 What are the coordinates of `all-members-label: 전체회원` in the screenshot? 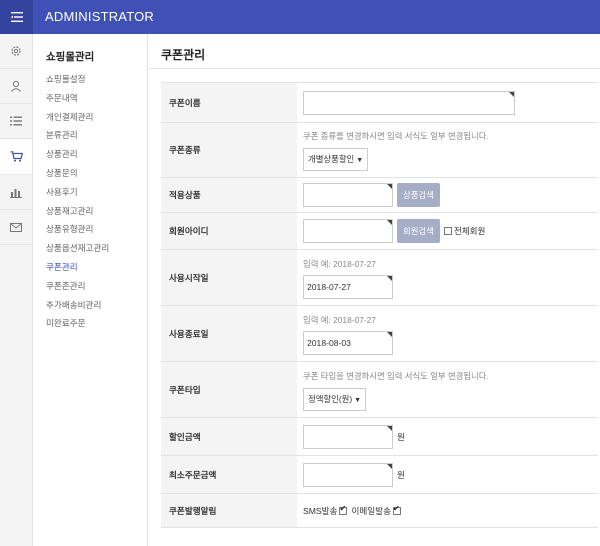 It's located at (469, 231).